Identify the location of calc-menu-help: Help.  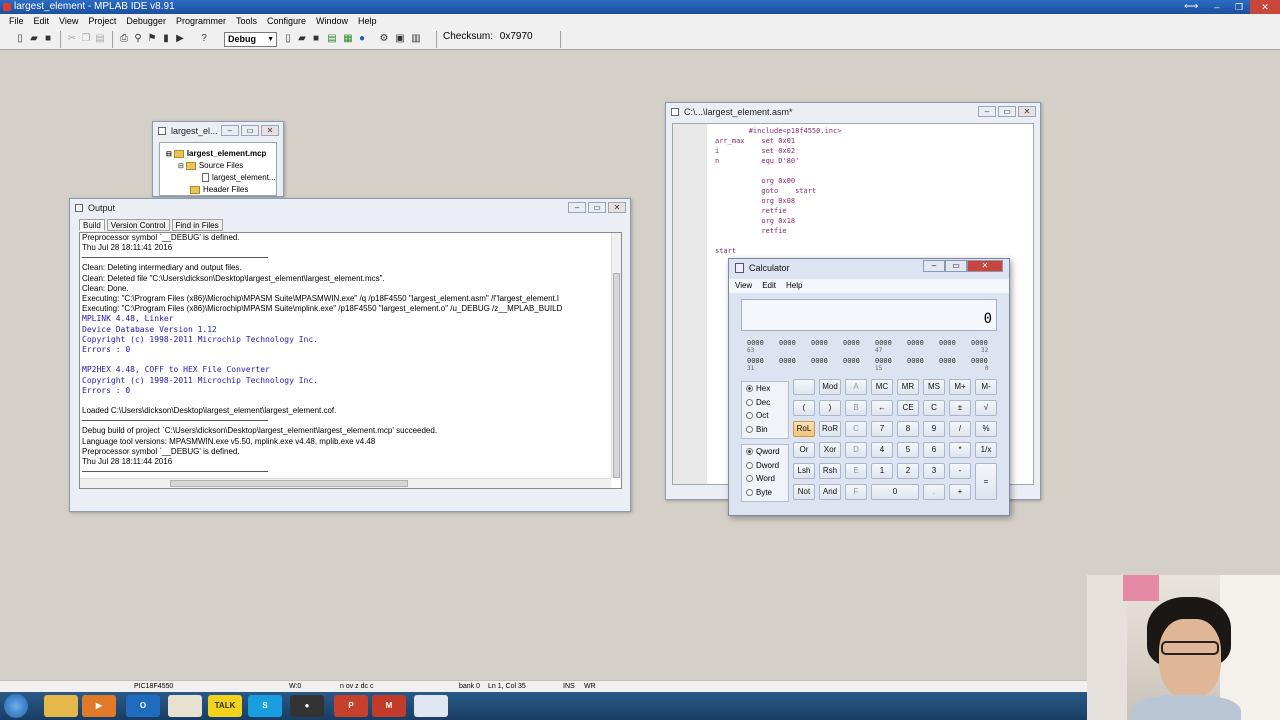
(794, 286).